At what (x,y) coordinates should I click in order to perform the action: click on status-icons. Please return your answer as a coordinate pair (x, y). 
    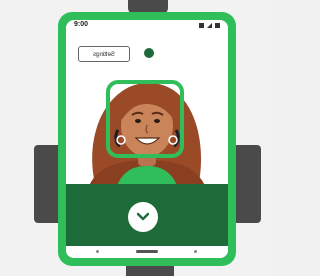
    Looking at the image, I should click on (209, 25).